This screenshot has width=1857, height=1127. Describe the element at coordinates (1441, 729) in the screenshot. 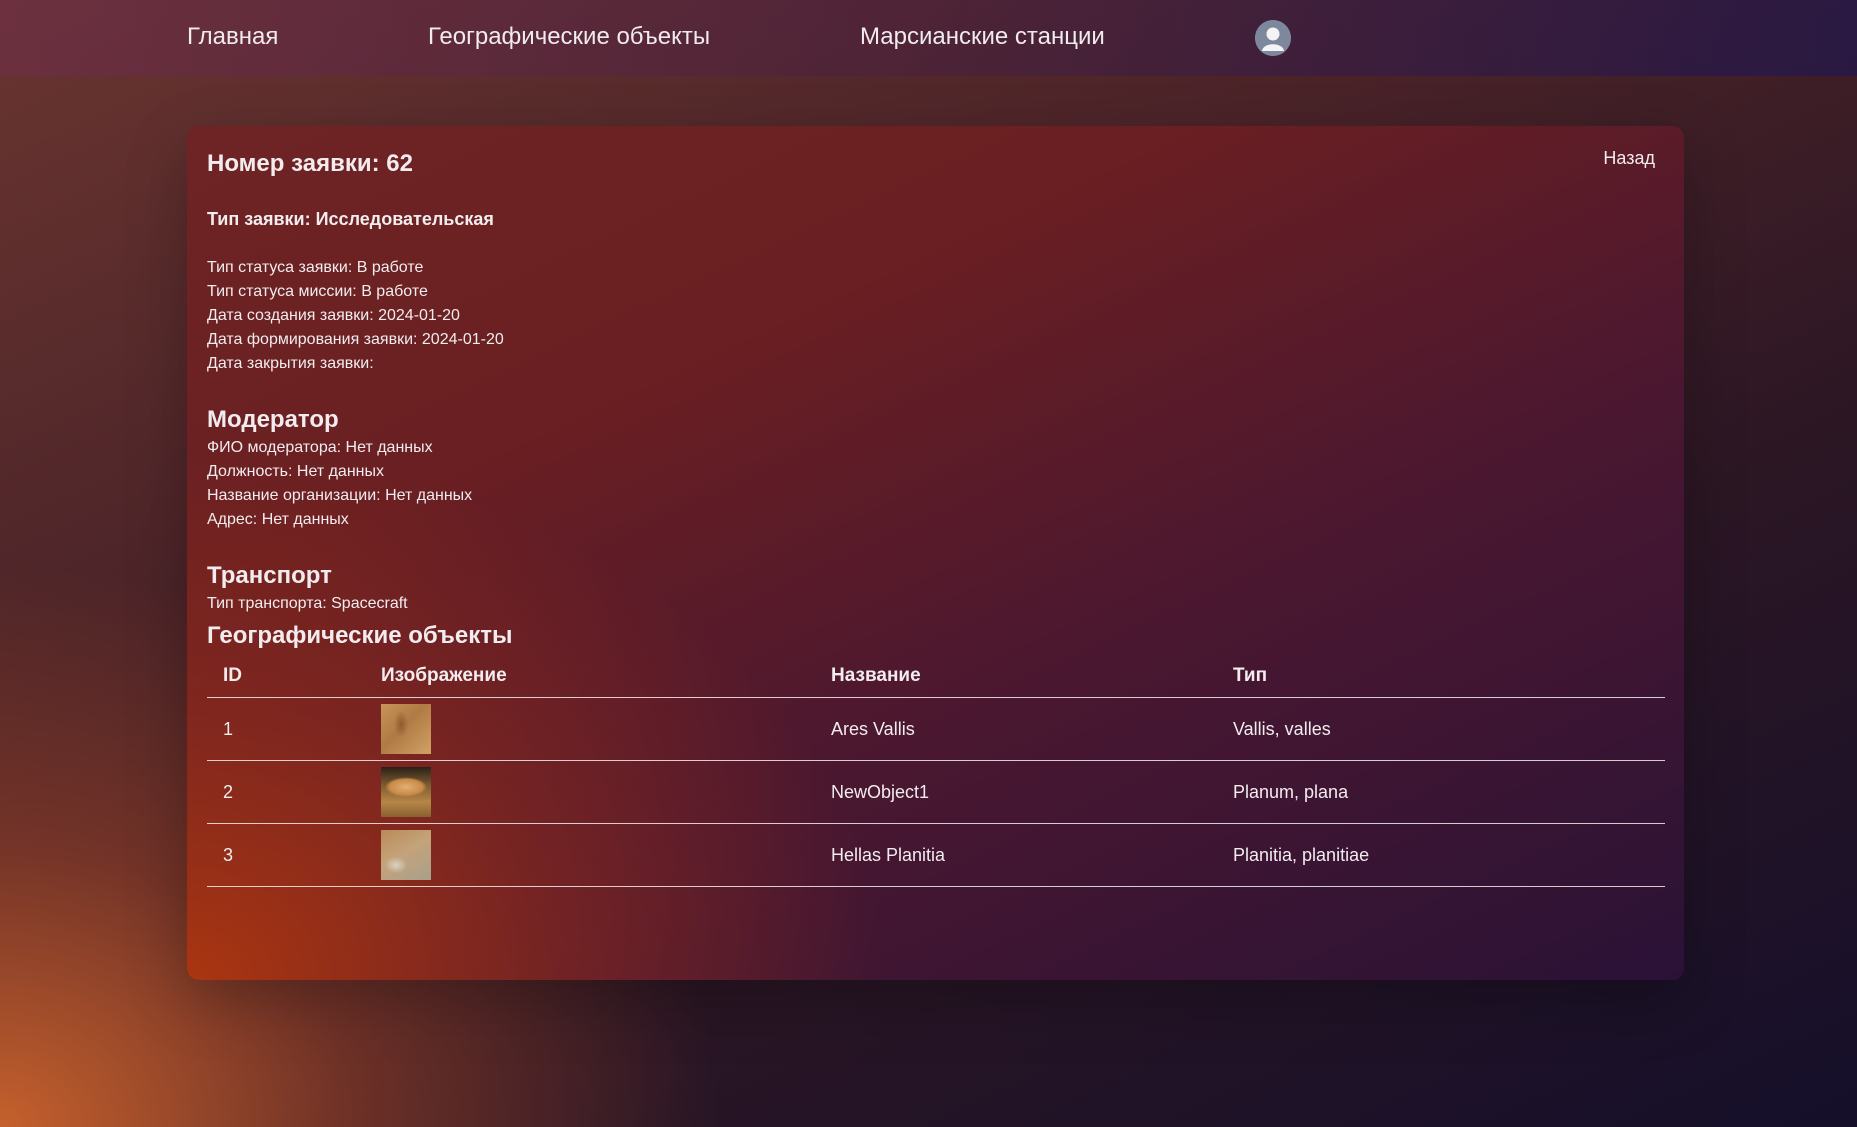

I see `row-type: Vallis, valles` at that location.